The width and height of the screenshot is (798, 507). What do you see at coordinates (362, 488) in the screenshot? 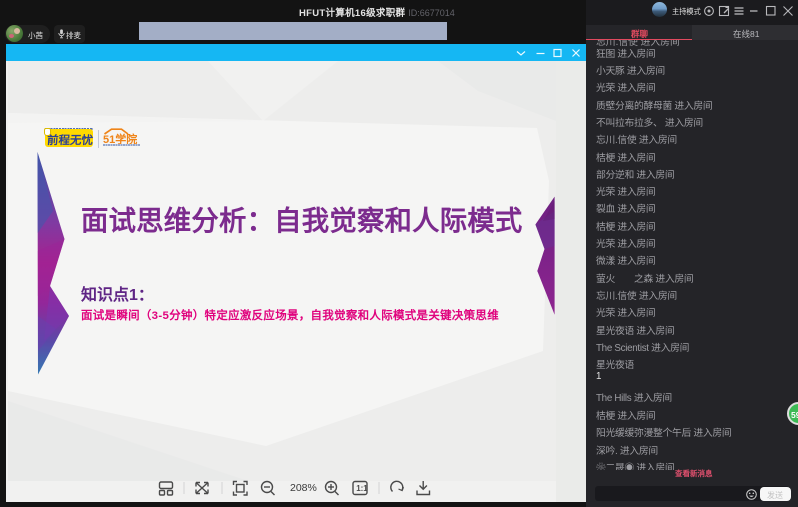
I see `svg-text: 1:1` at bounding box center [362, 488].